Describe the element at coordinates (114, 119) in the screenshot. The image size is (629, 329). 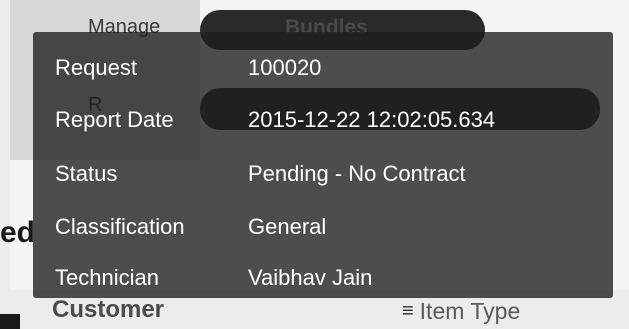
I see `tooltip-label: Report Date` at that location.